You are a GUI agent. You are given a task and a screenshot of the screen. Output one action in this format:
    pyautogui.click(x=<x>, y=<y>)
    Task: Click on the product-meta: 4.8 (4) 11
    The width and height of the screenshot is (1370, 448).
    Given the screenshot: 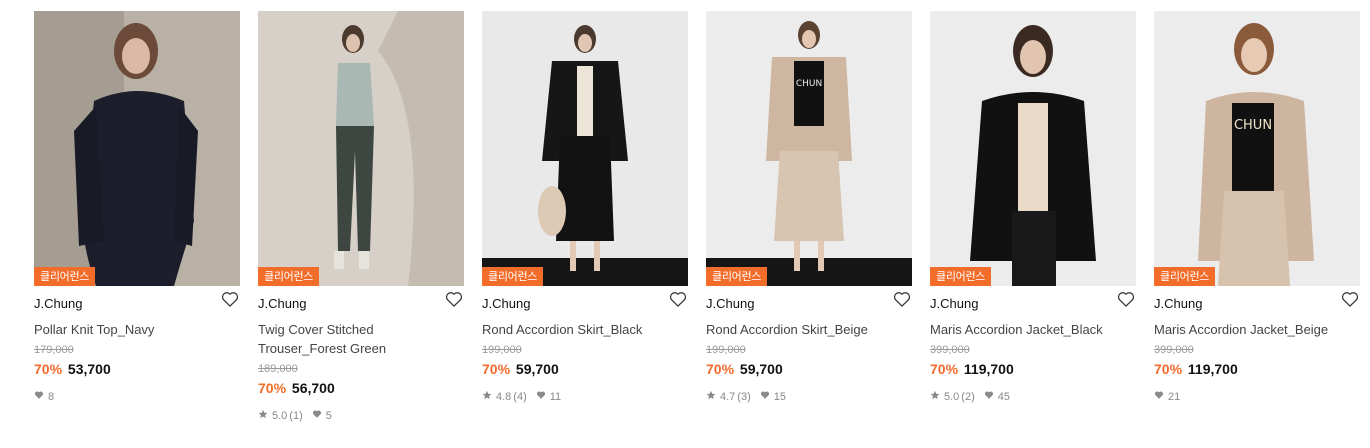 What is the action you would take?
    pyautogui.click(x=585, y=396)
    